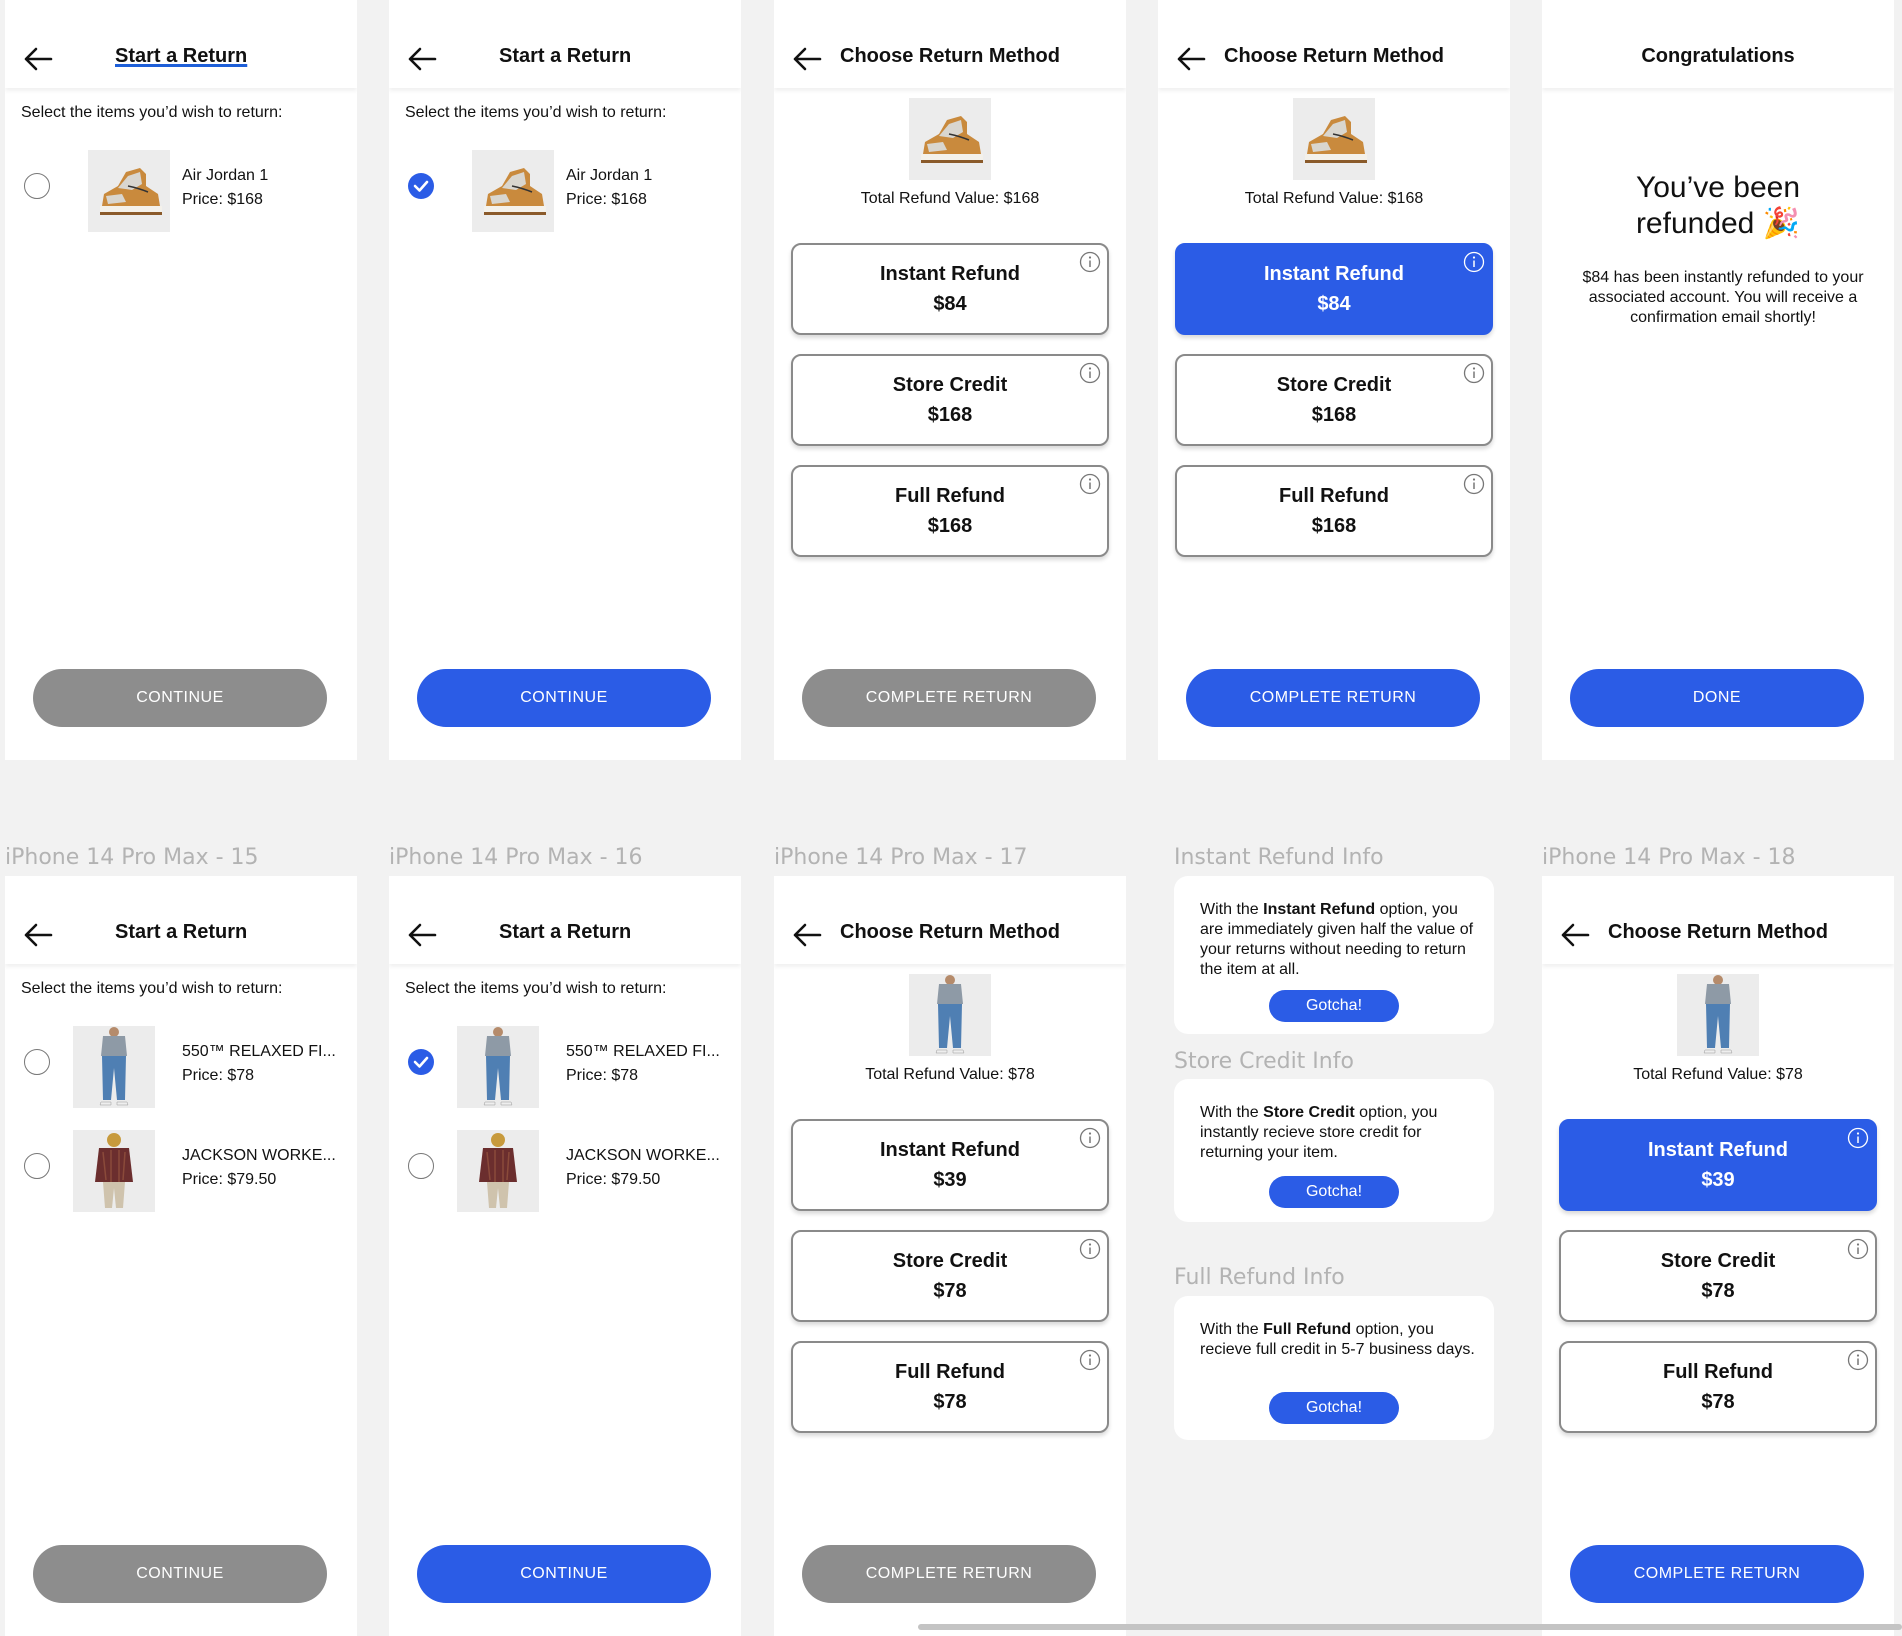 This screenshot has height=1636, width=1902. I want to click on page-title: Choose Return Method, so click(950, 56).